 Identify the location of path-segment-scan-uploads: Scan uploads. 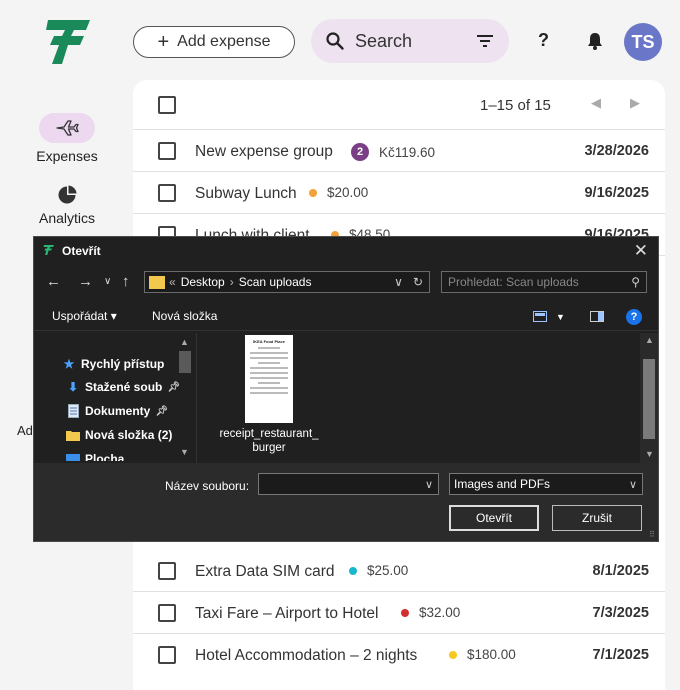
(275, 282).